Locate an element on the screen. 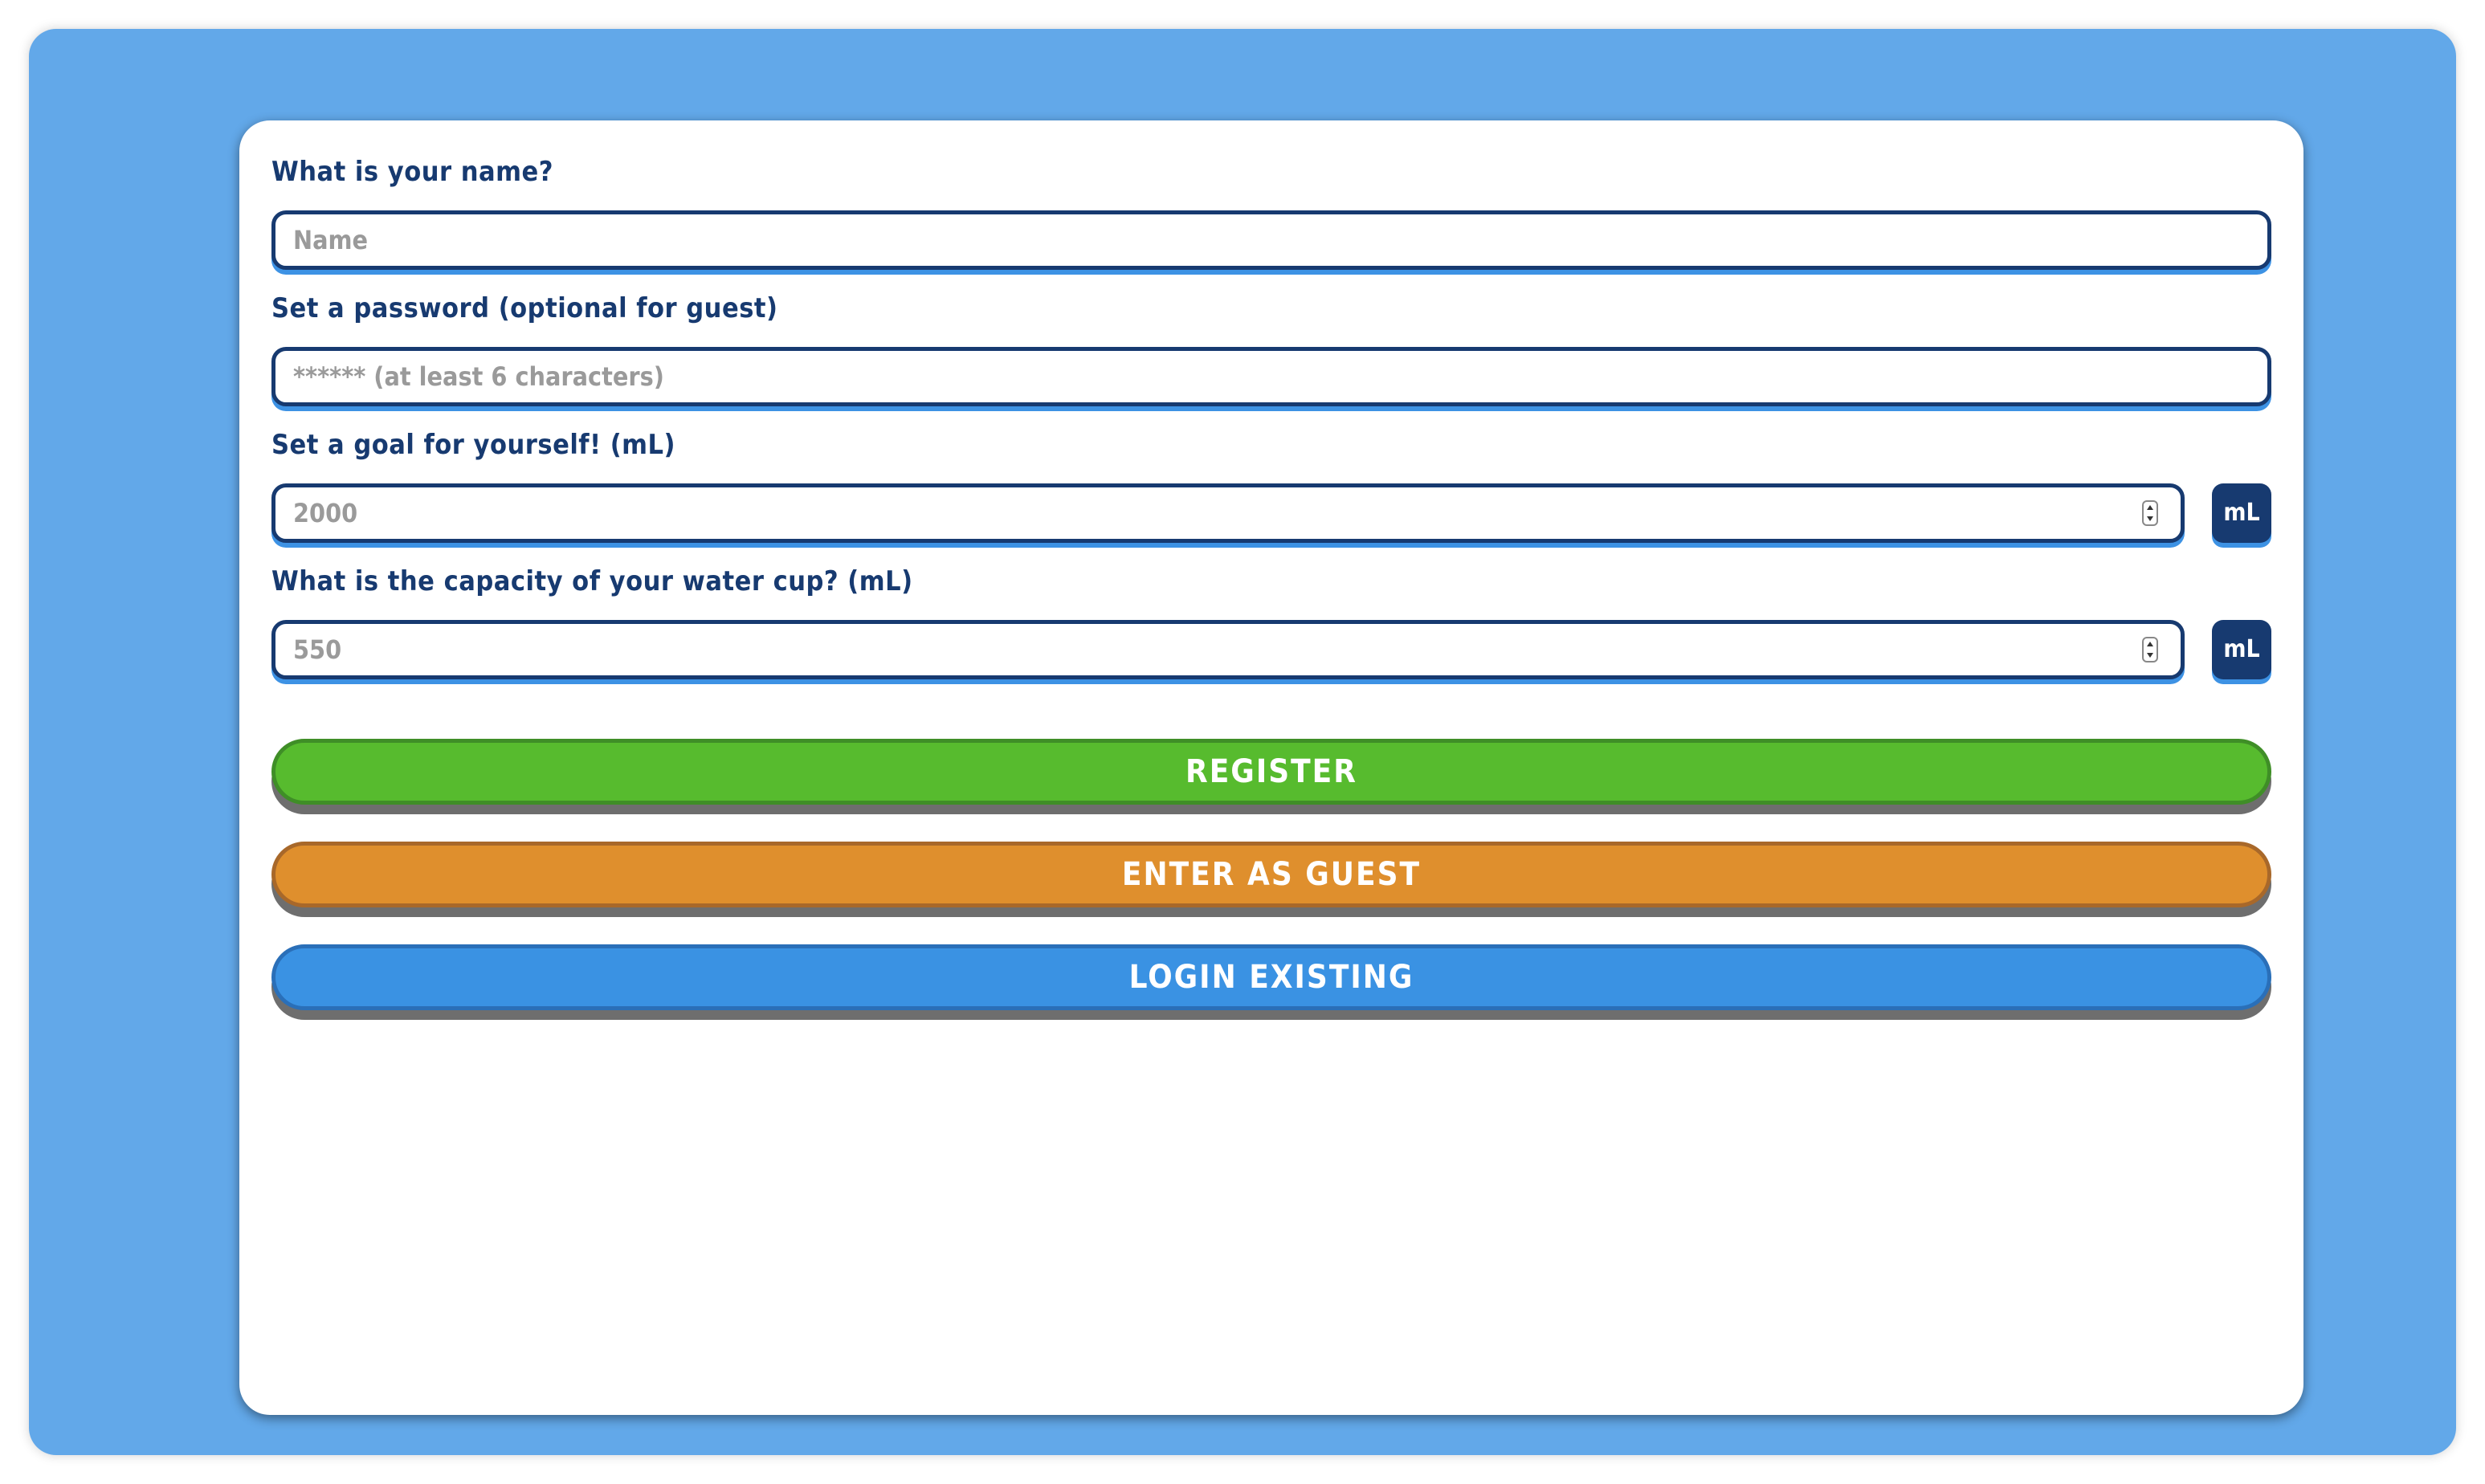 The width and height of the screenshot is (2485, 1484). cup-unit-badge: mL is located at coordinates (2241, 649).